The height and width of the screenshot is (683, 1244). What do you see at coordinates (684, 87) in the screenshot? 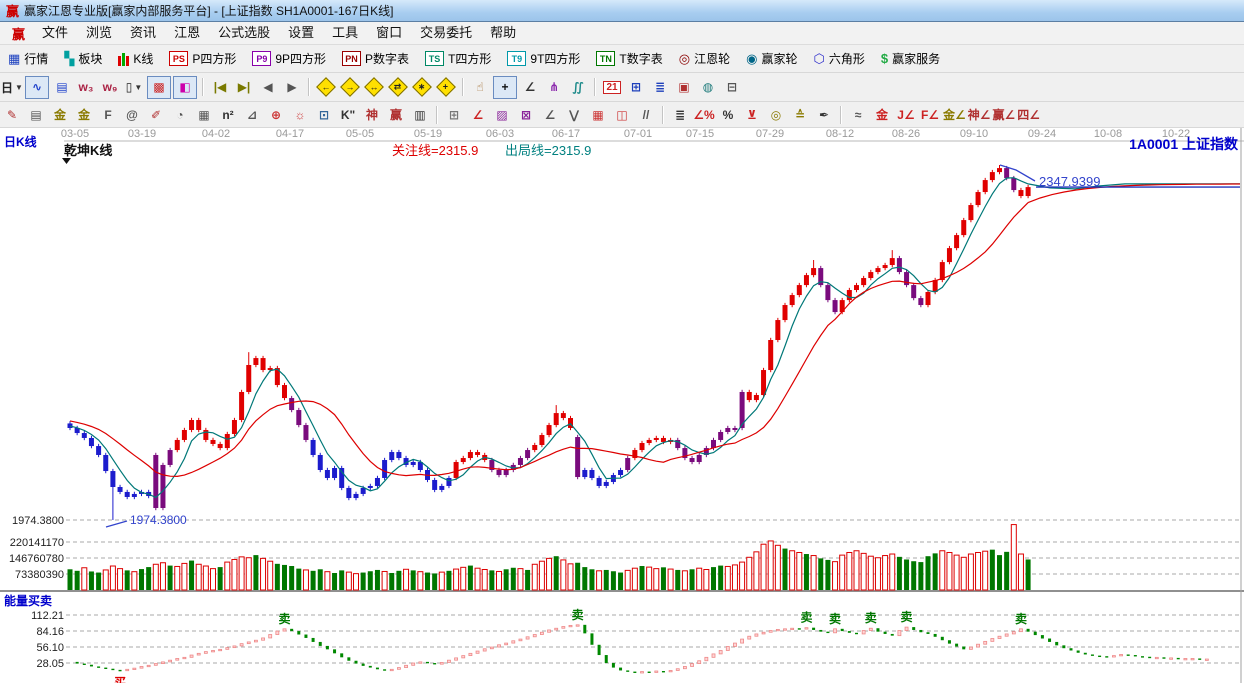
I see `save-button: ▣` at bounding box center [684, 87].